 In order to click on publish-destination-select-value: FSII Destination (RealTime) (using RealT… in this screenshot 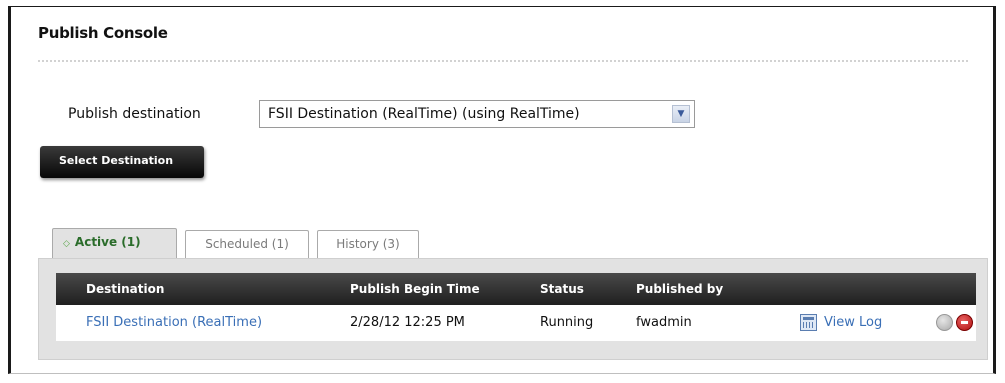, I will do `click(424, 114)`.